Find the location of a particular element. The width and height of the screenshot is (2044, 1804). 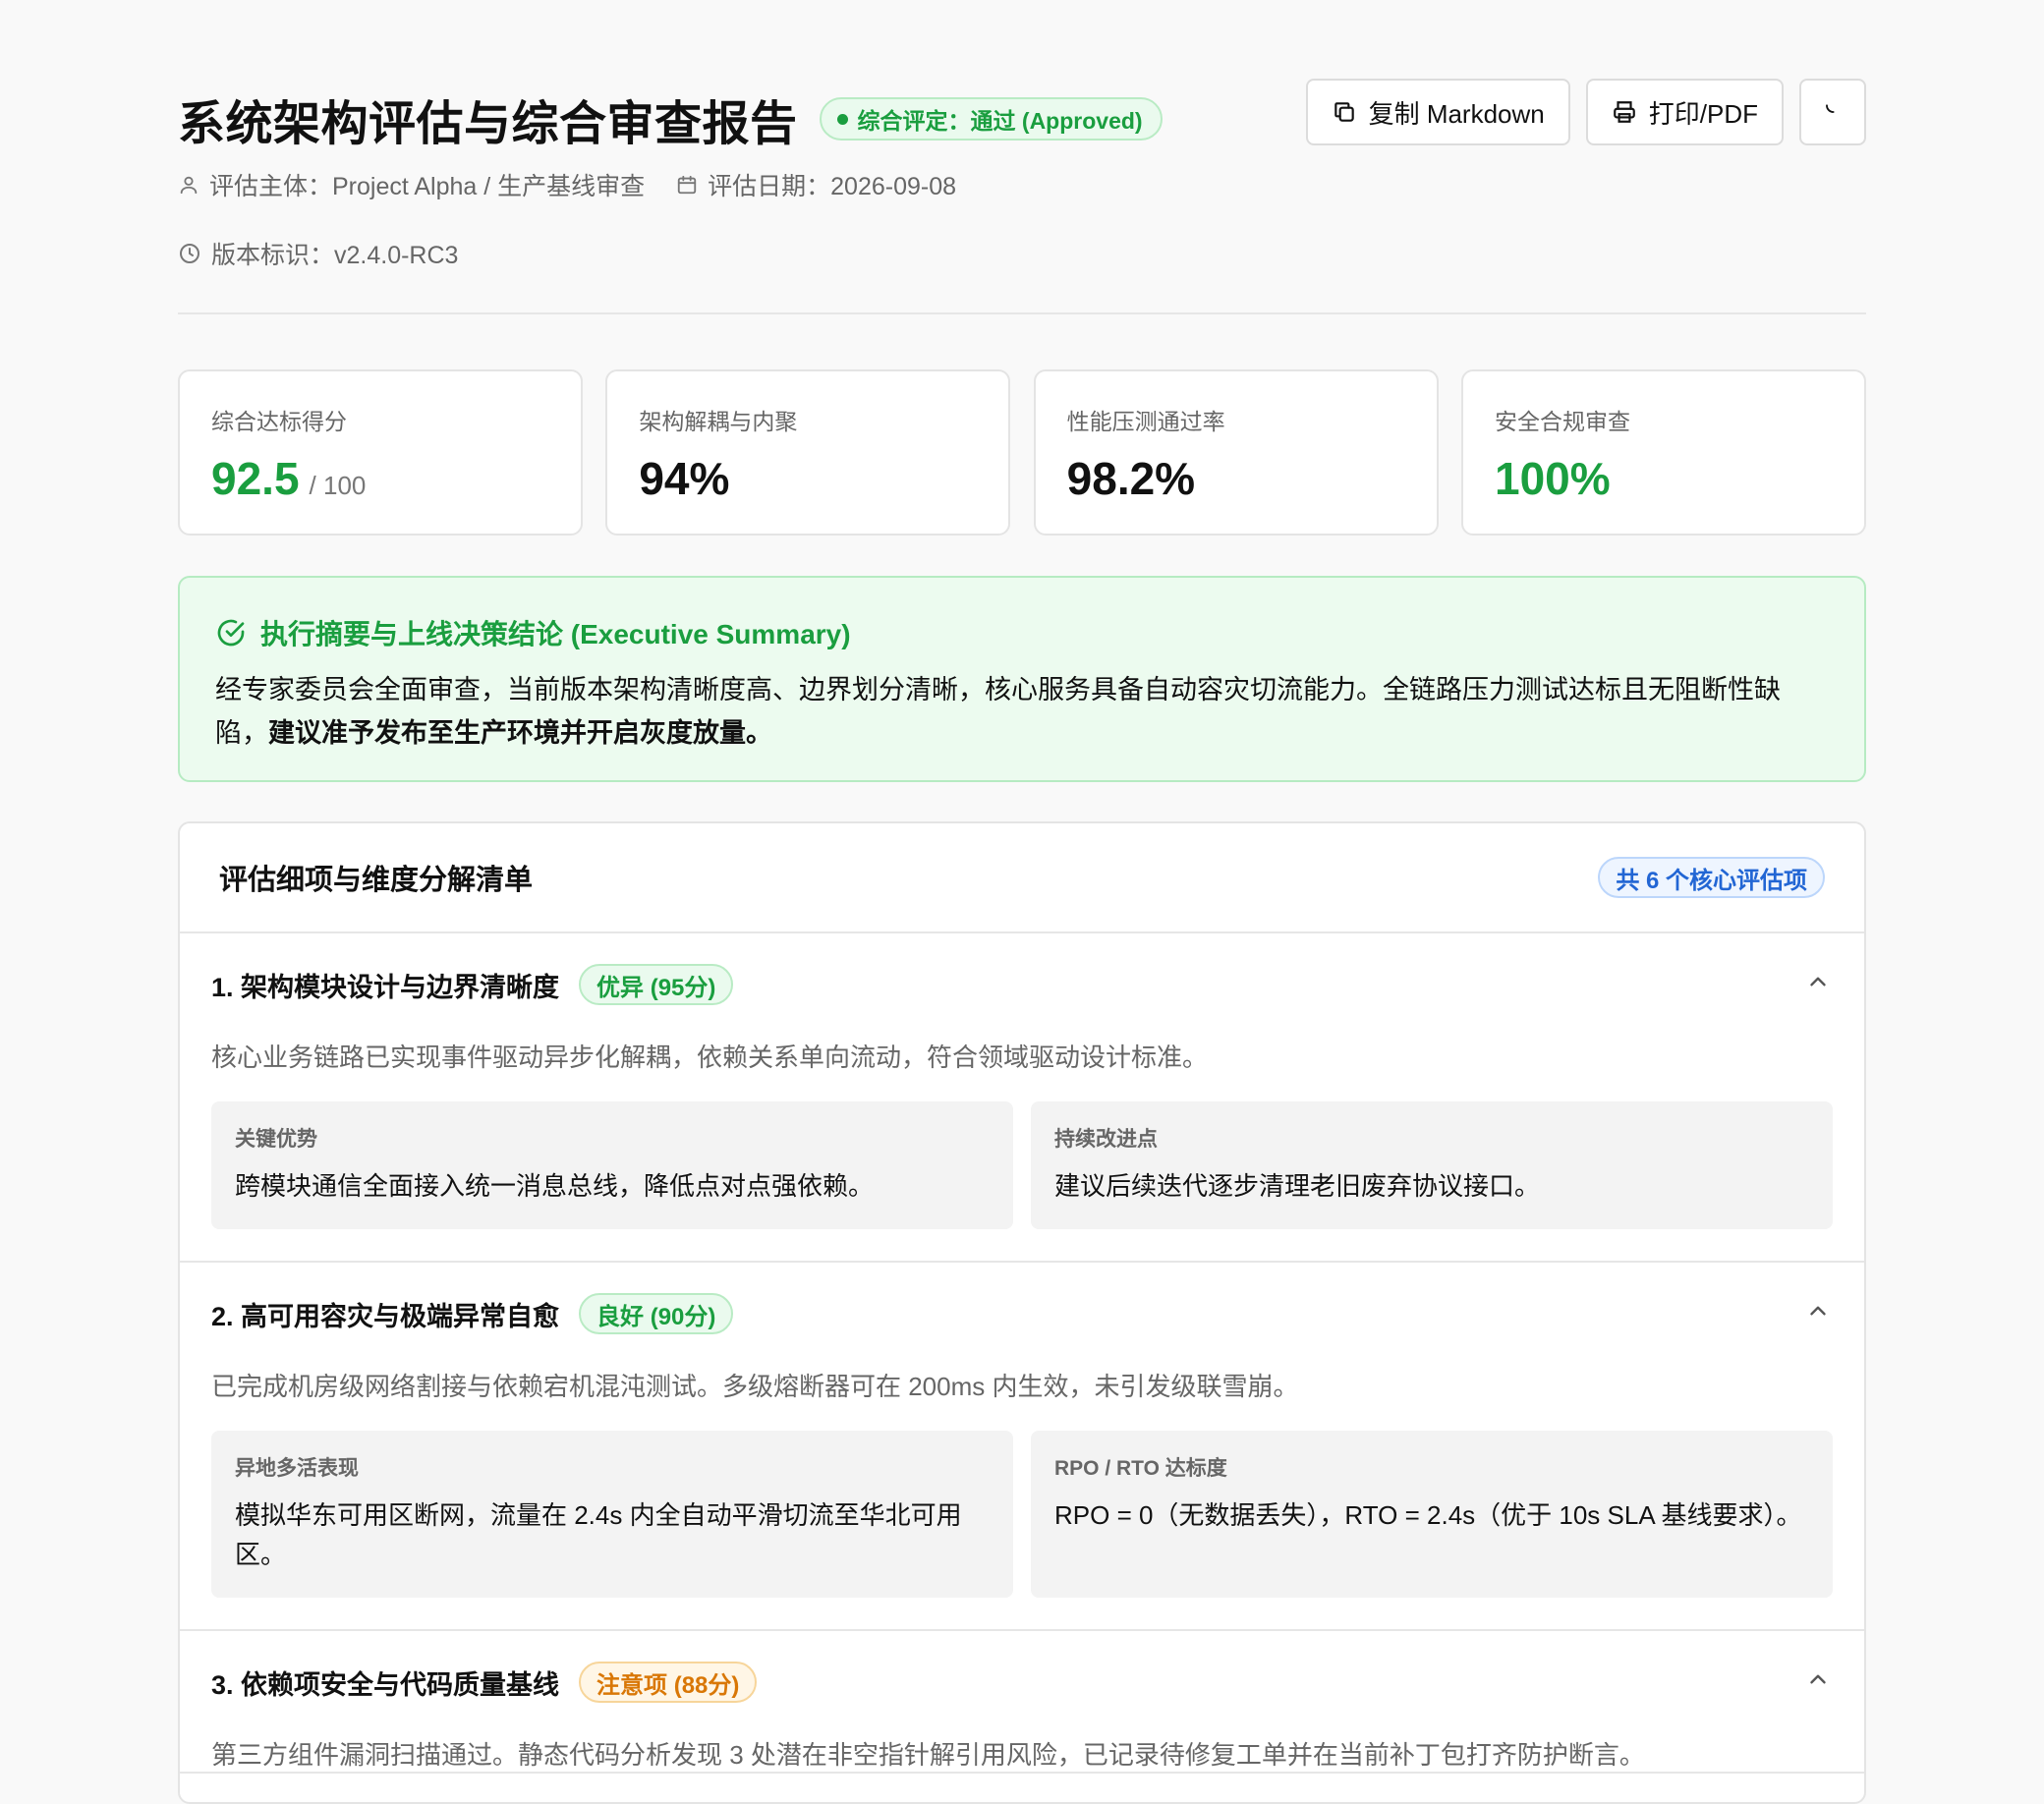

grade-badge: 良好 (90分) is located at coordinates (656, 1314).